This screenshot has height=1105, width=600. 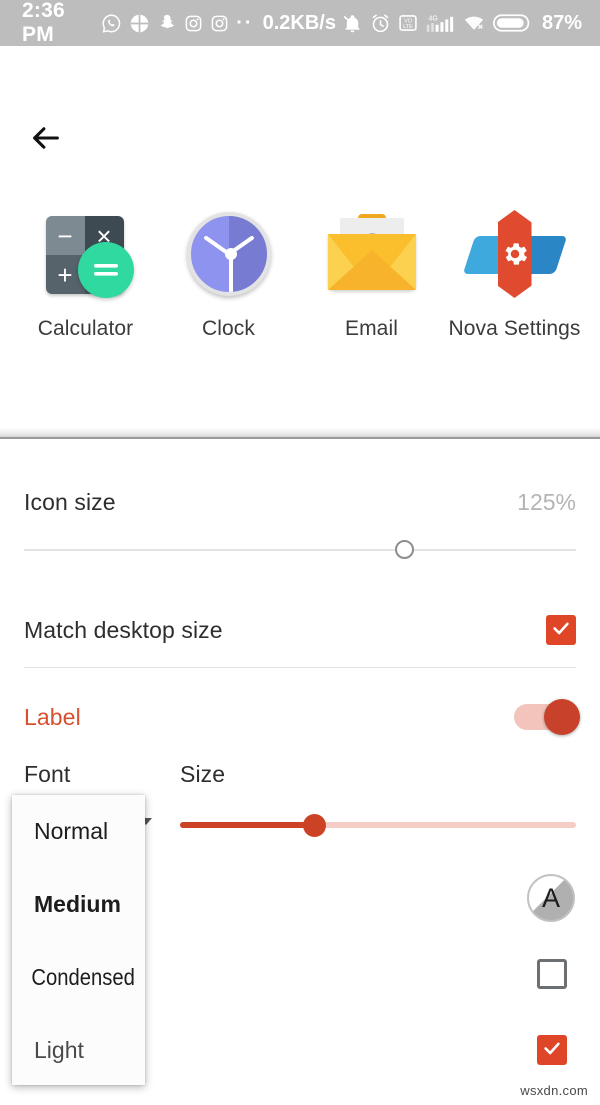 What do you see at coordinates (300, 550) in the screenshot?
I see `icon-size-slider-track` at bounding box center [300, 550].